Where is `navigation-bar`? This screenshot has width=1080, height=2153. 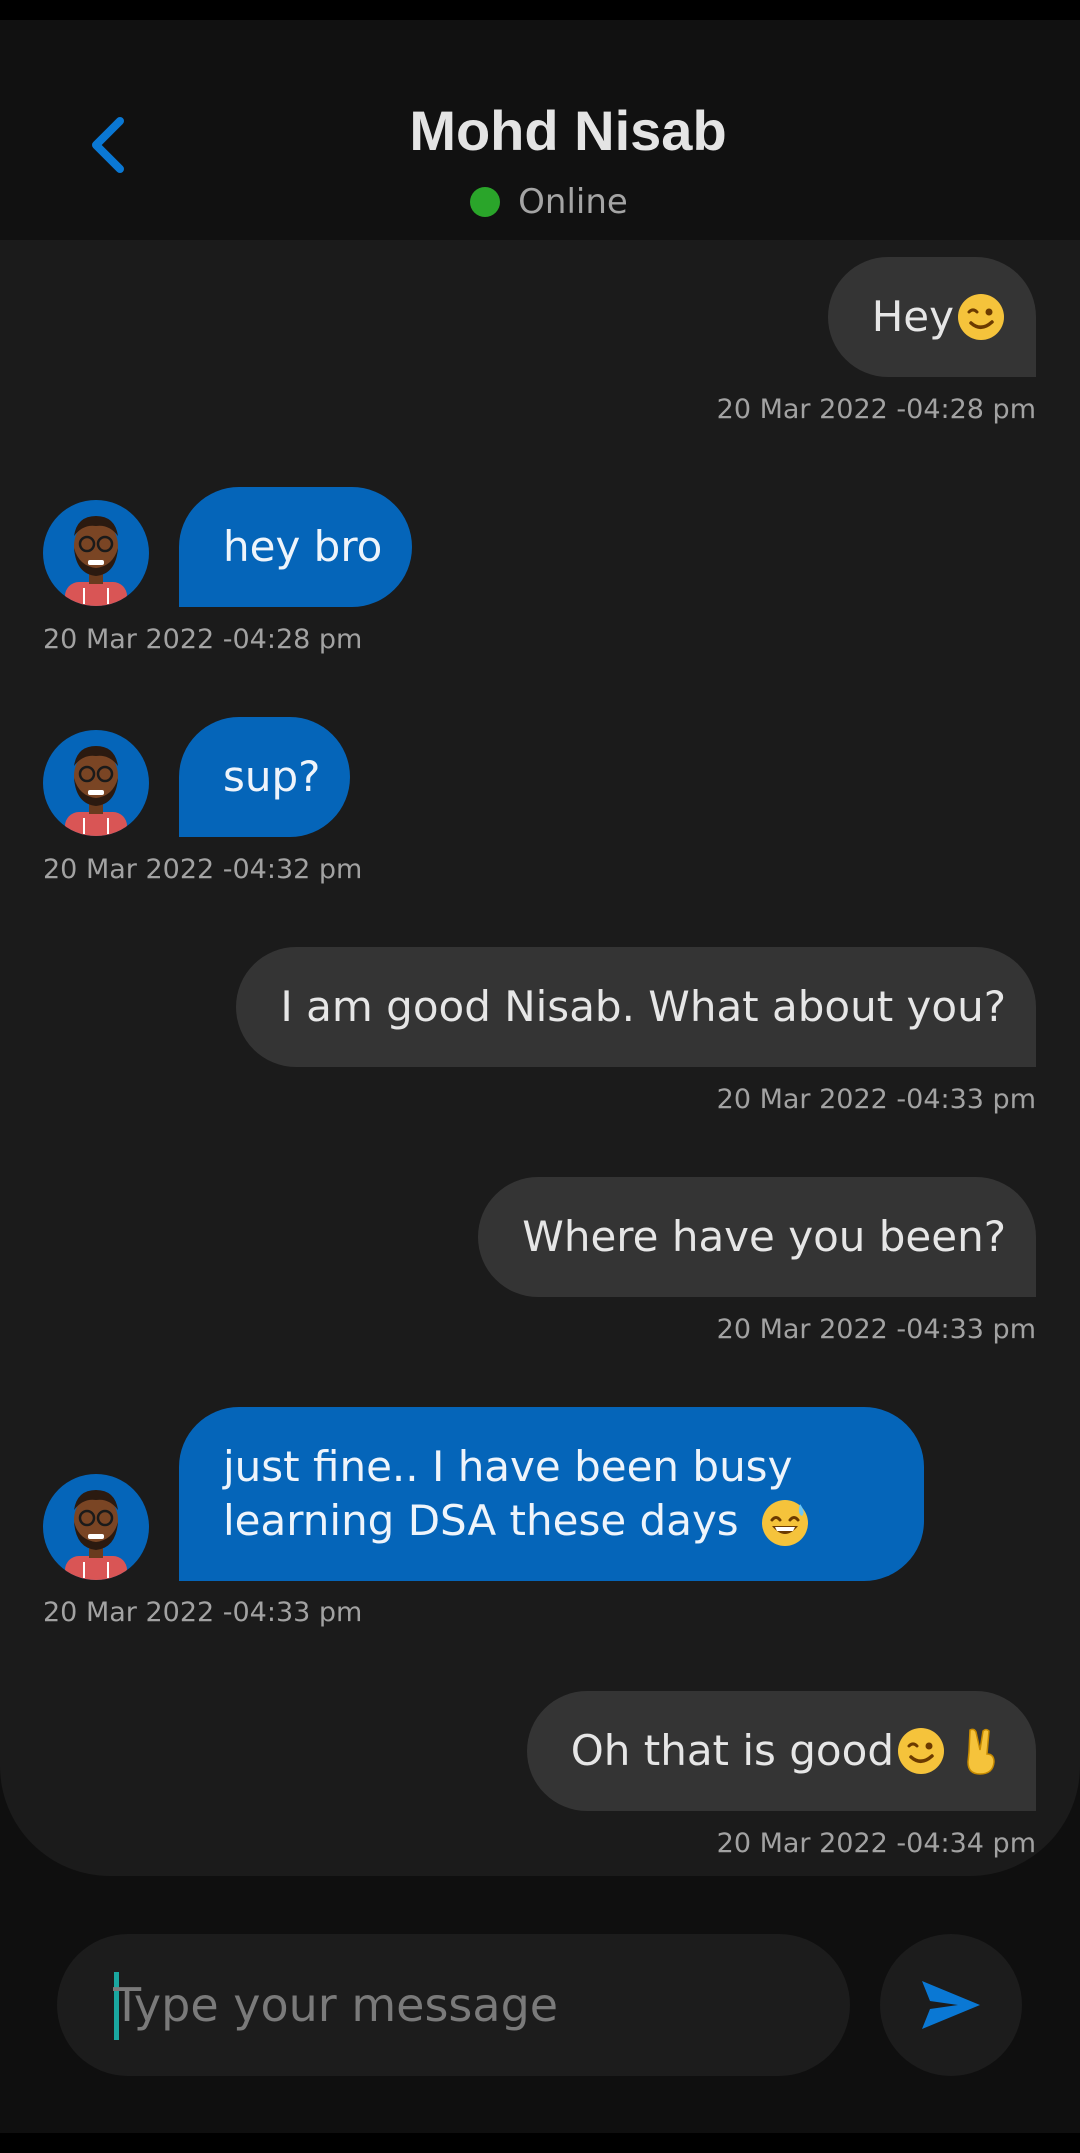
navigation-bar is located at coordinates (540, 2143).